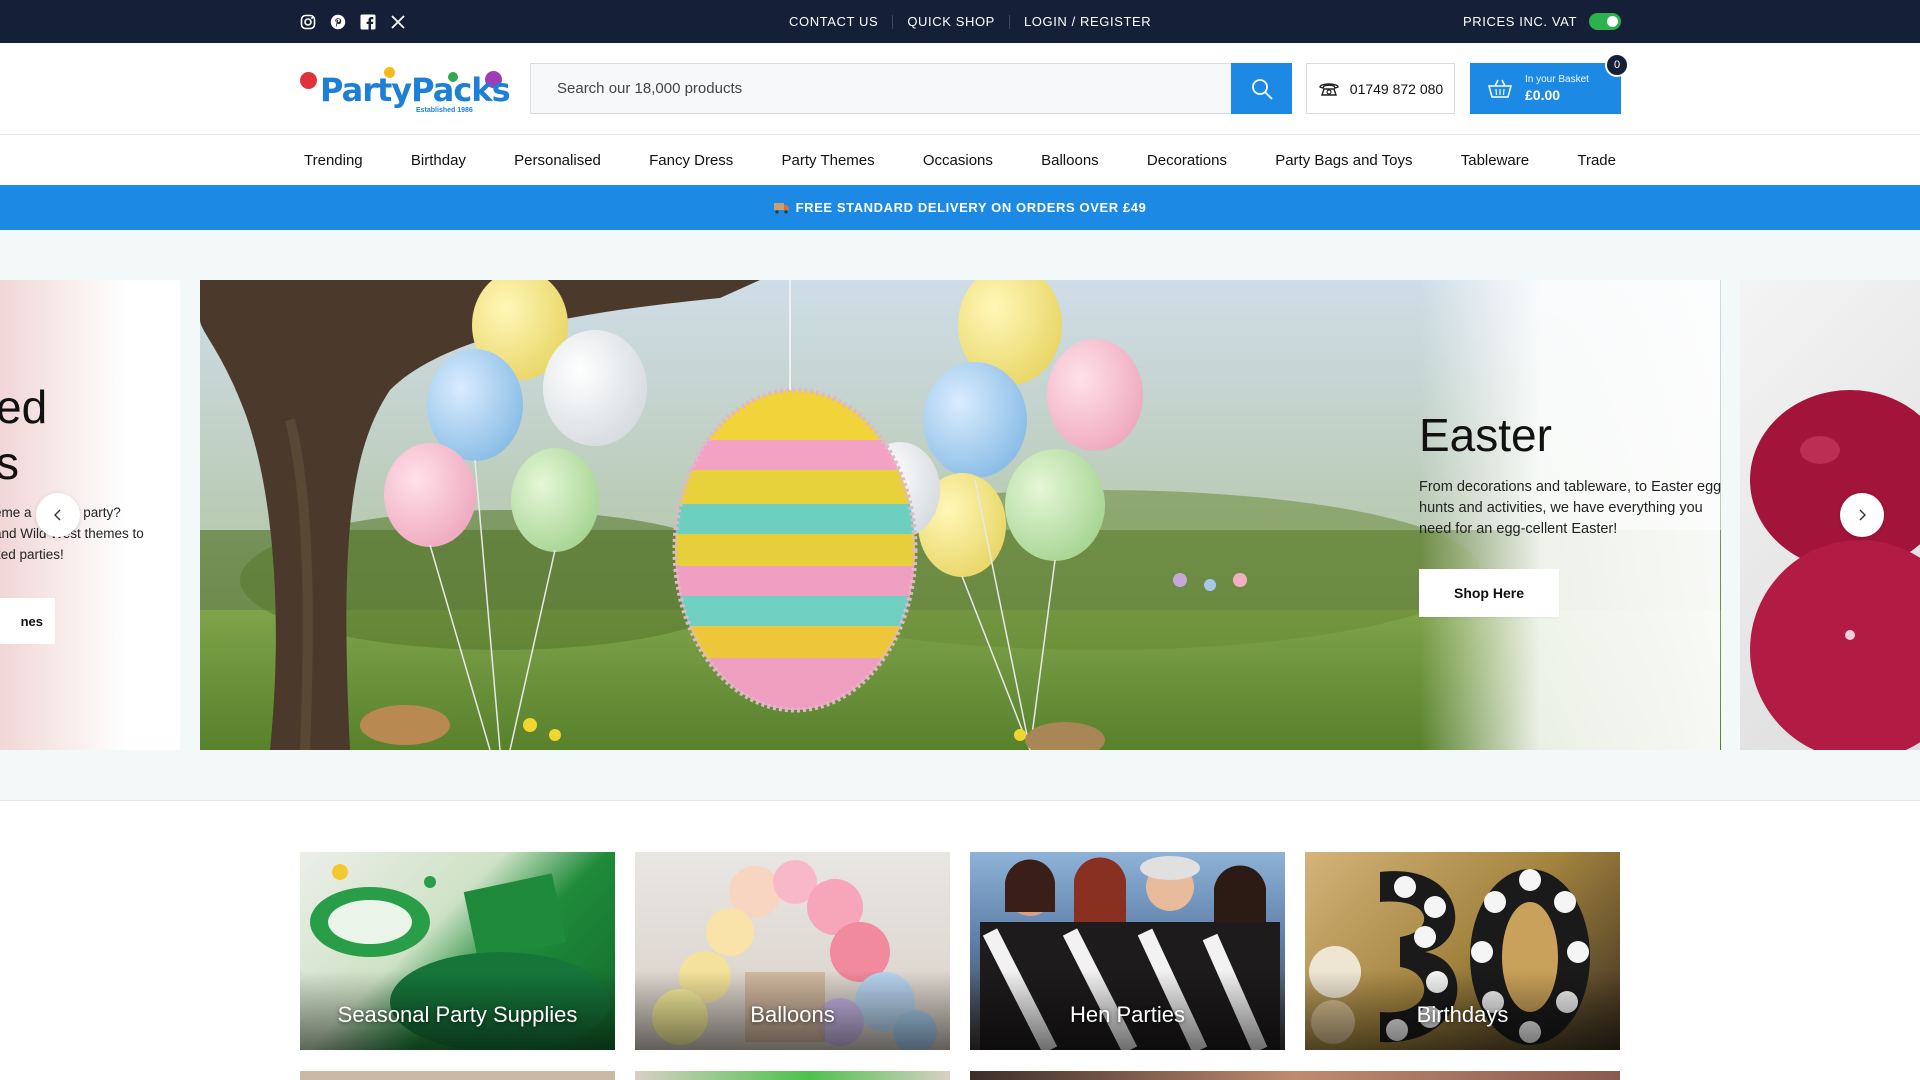  What do you see at coordinates (333, 160) in the screenshot?
I see `nav-item-trending: Trending` at bounding box center [333, 160].